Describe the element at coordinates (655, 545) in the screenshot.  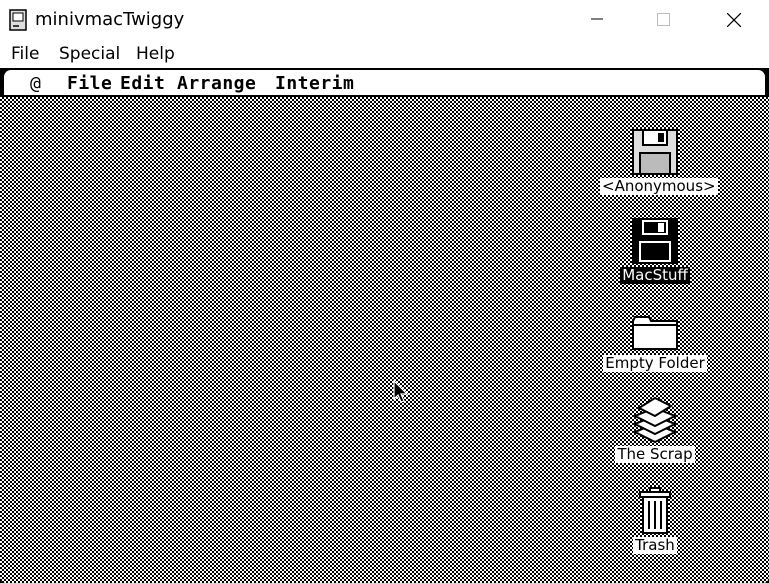
I see `desktop-icon-label: Trash` at that location.